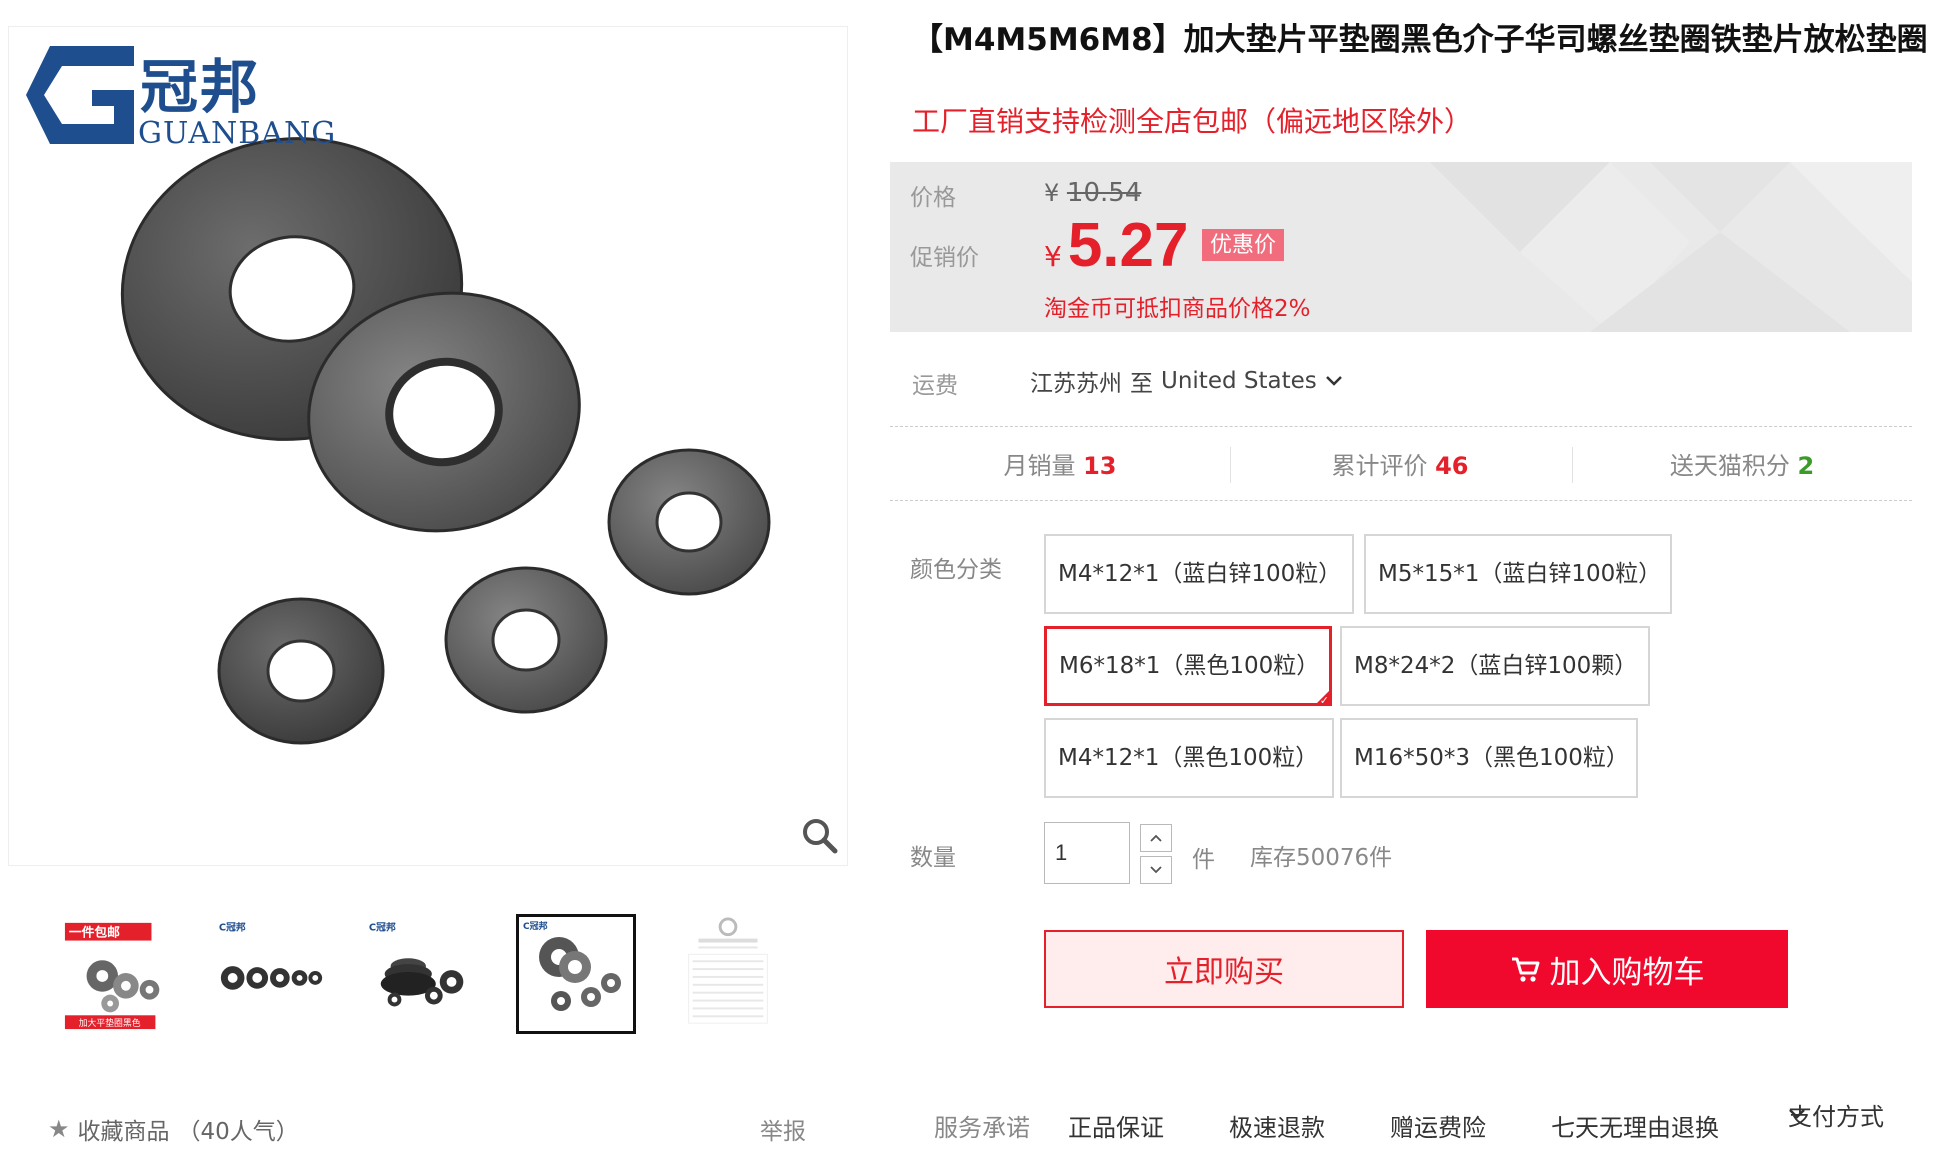 The width and height of the screenshot is (1945, 1152). What do you see at coordinates (1141, 384) in the screenshot?
I see `shipping-to-word: 至` at bounding box center [1141, 384].